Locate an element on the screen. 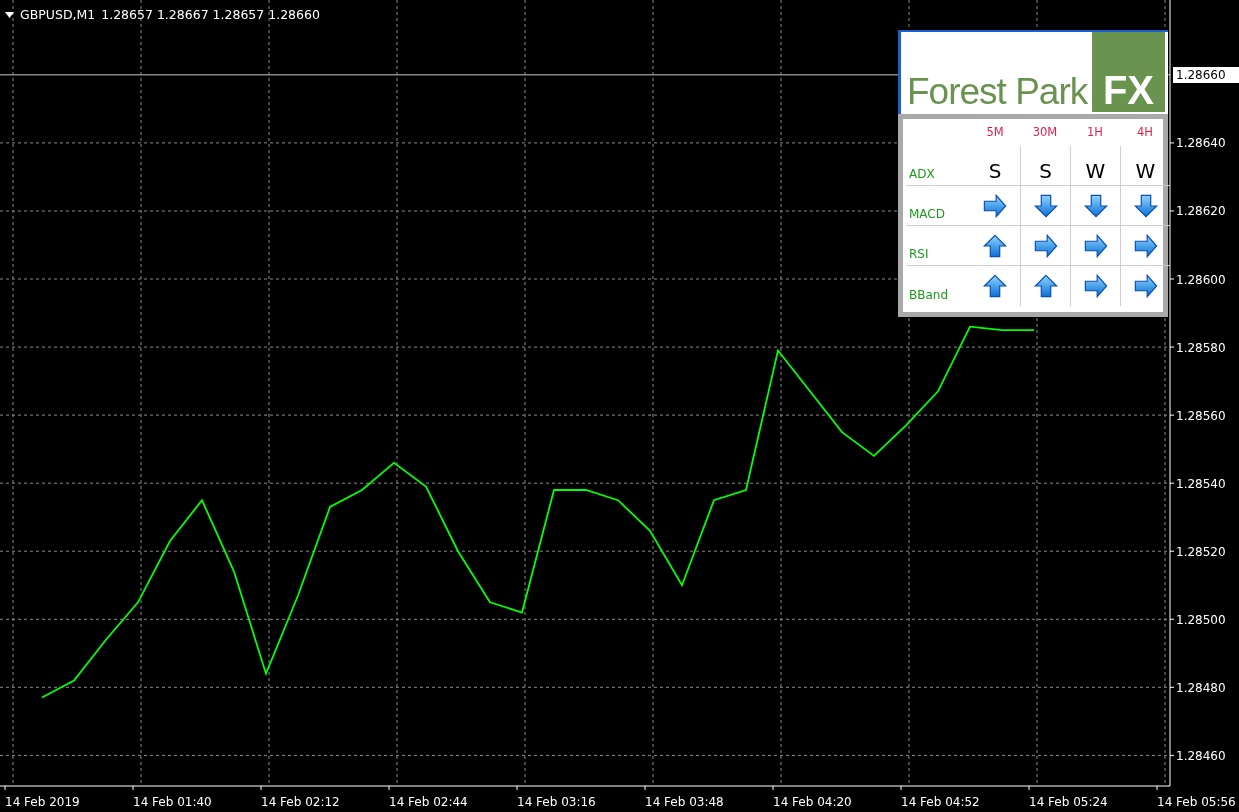 The height and width of the screenshot is (812, 1239). logo-text: Forest Park is located at coordinates (997, 92).